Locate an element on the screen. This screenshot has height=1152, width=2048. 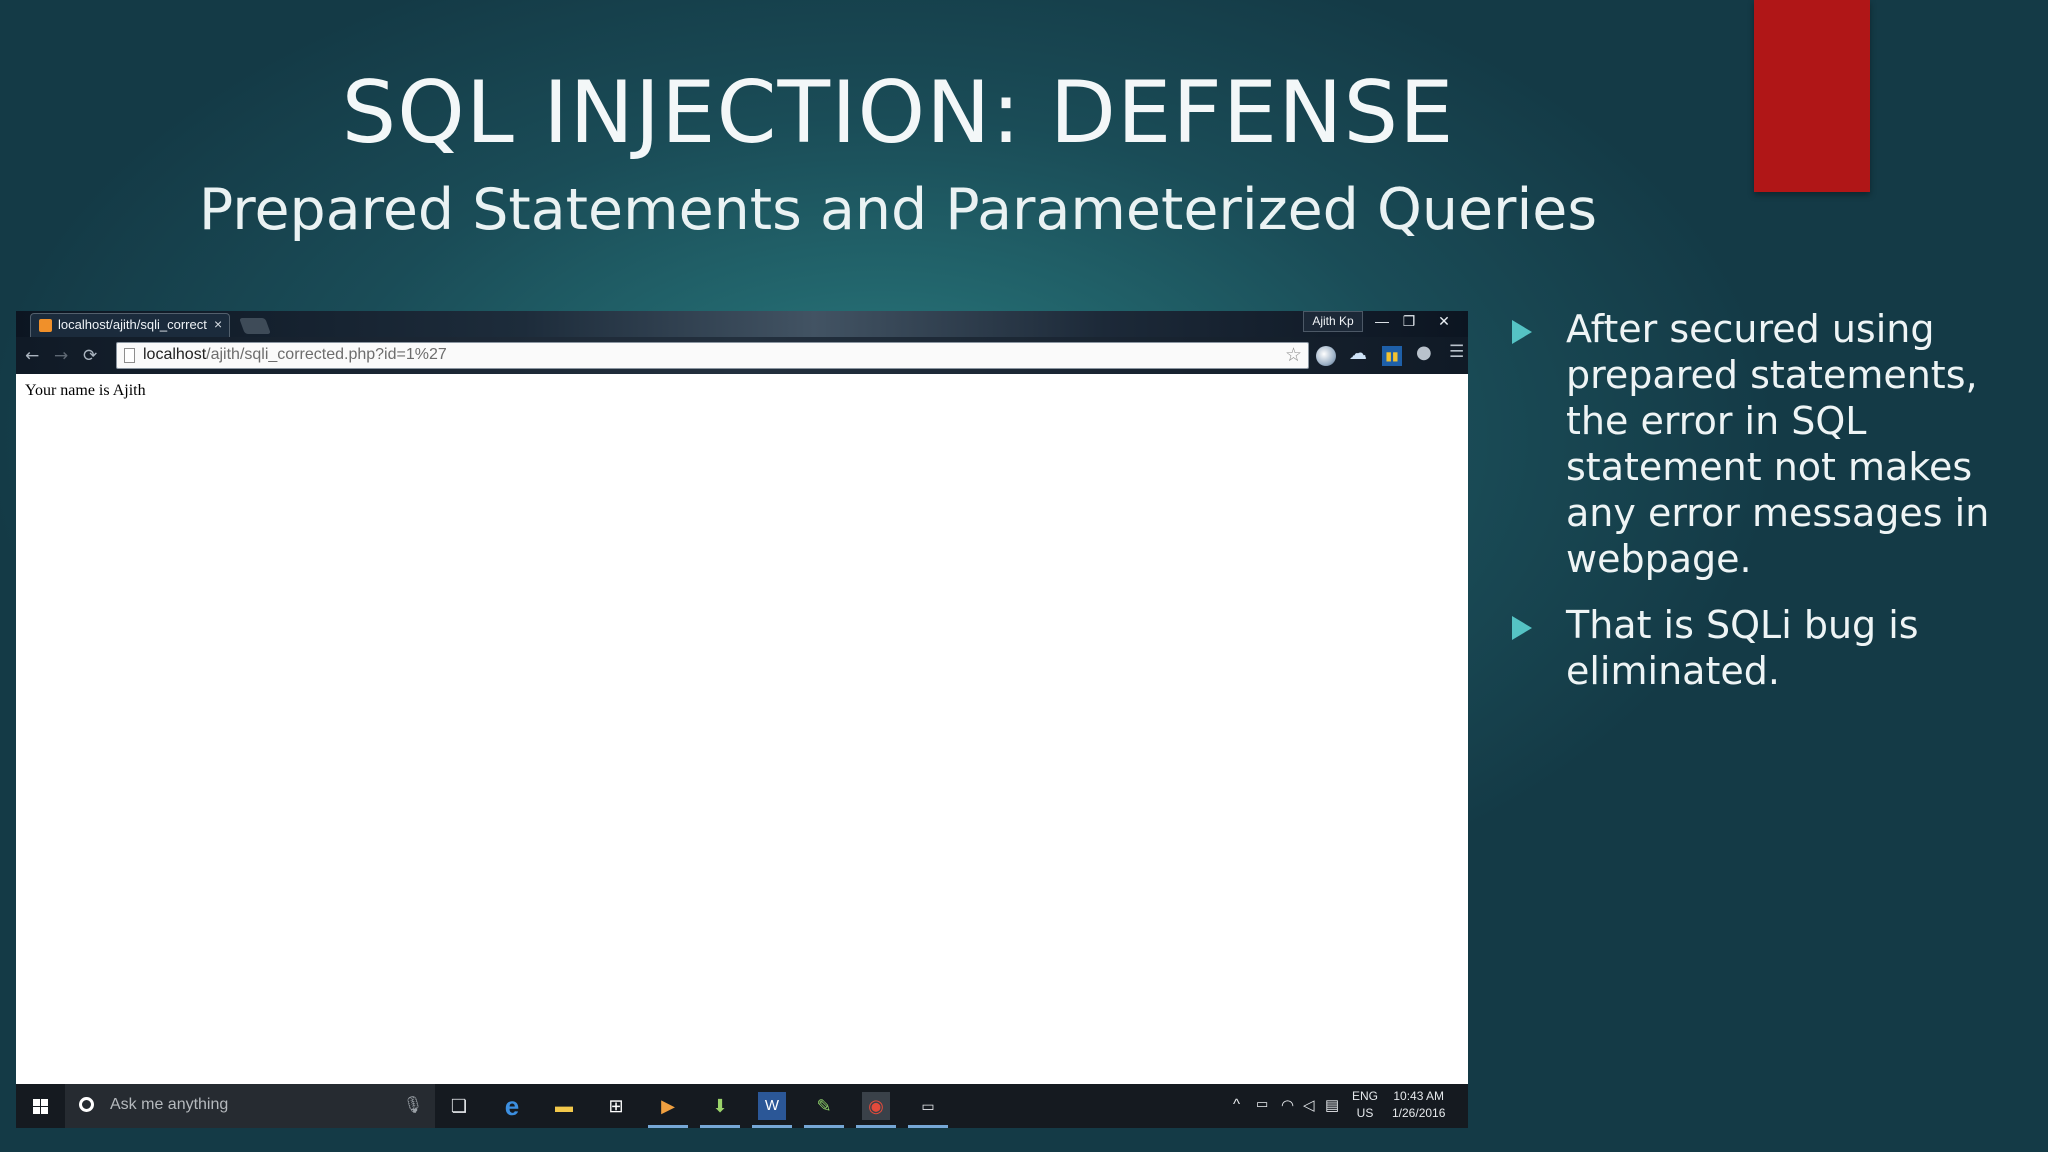
notifications-icon: ▤ is located at coordinates (1332, 1105).